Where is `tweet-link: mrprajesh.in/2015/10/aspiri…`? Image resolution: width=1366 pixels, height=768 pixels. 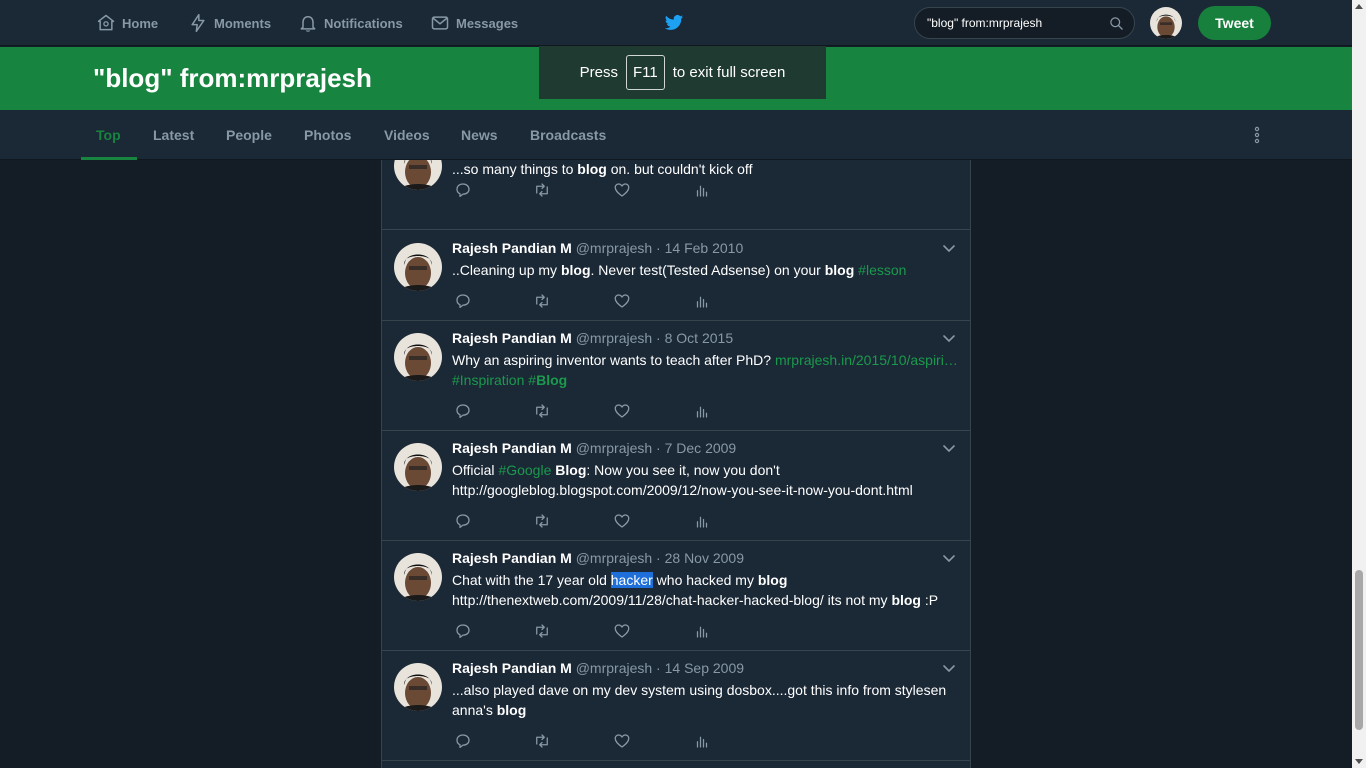
tweet-link: mrprajesh.in/2015/10/aspiri… is located at coordinates (866, 360).